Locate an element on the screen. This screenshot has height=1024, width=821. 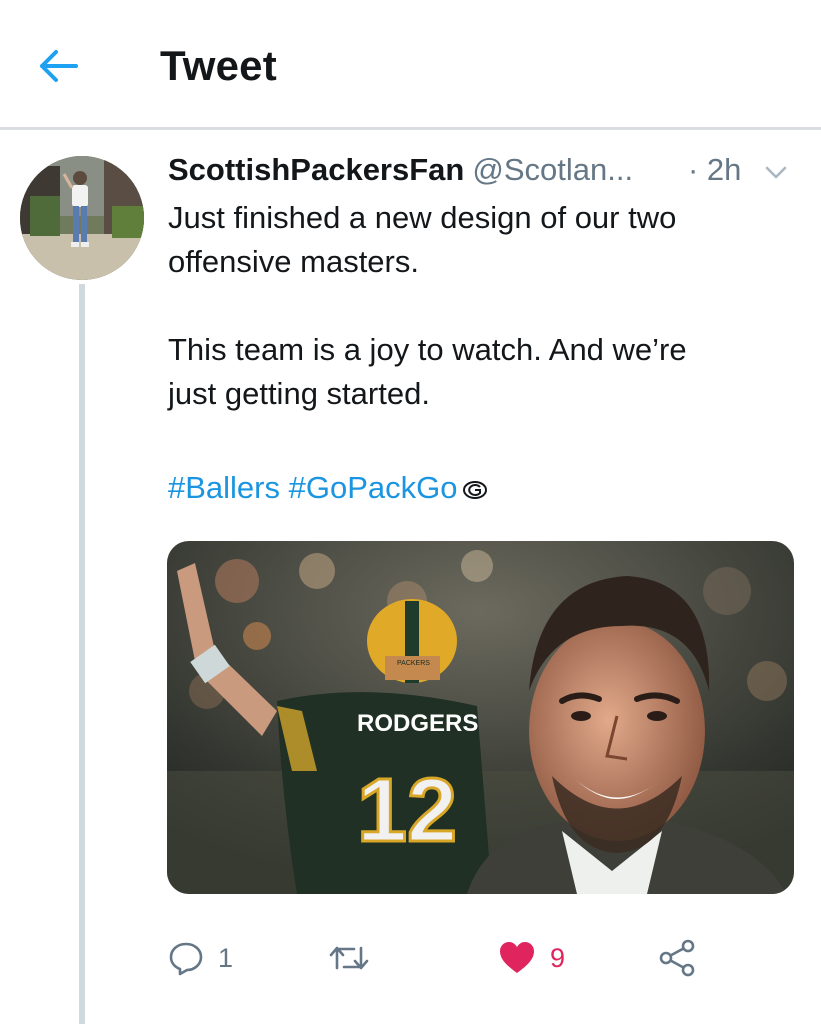
heart-icon is located at coordinates (517, 957).